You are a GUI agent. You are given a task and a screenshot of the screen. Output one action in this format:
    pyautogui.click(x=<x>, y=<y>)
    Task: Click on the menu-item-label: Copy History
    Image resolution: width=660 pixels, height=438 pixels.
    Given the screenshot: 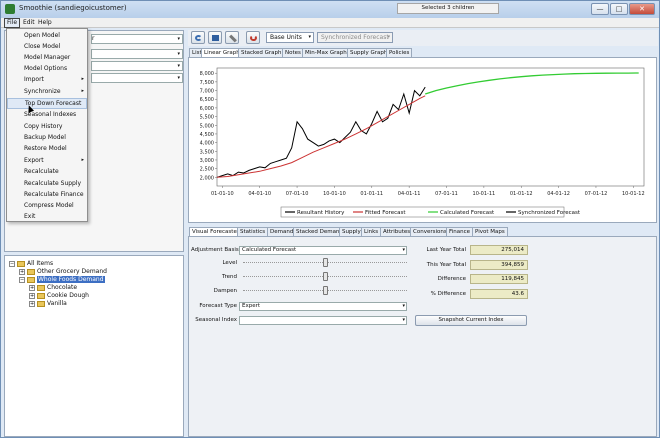 What is the action you would take?
    pyautogui.click(x=43, y=126)
    